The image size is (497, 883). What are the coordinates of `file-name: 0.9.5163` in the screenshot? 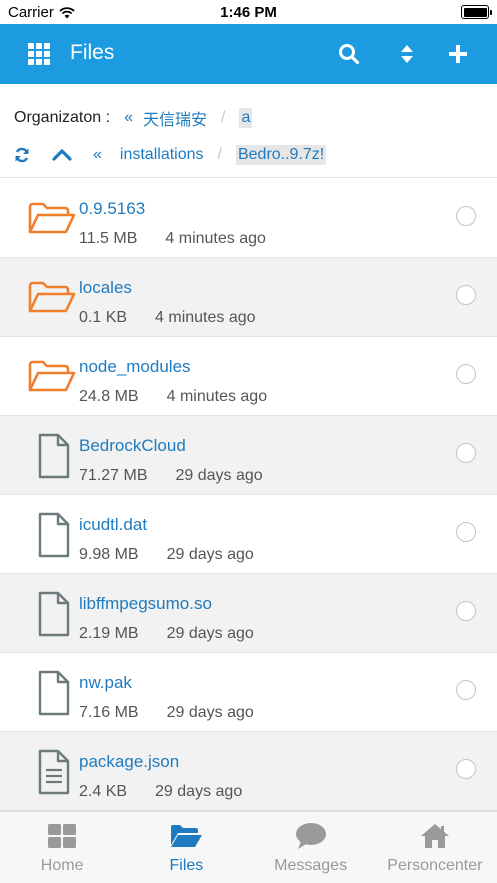 It's located at (112, 209).